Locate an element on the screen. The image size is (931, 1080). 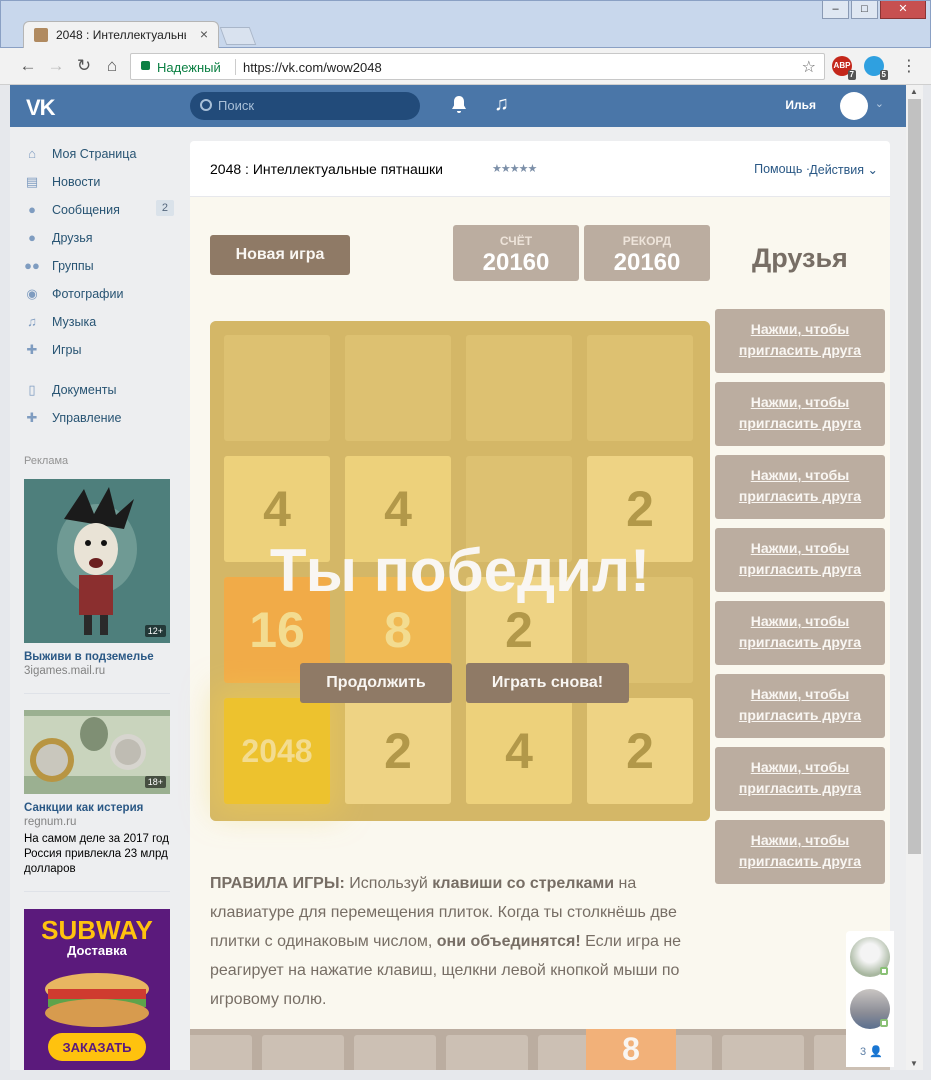
rating-stars: ★★★★★ is located at coordinates (514, 169).